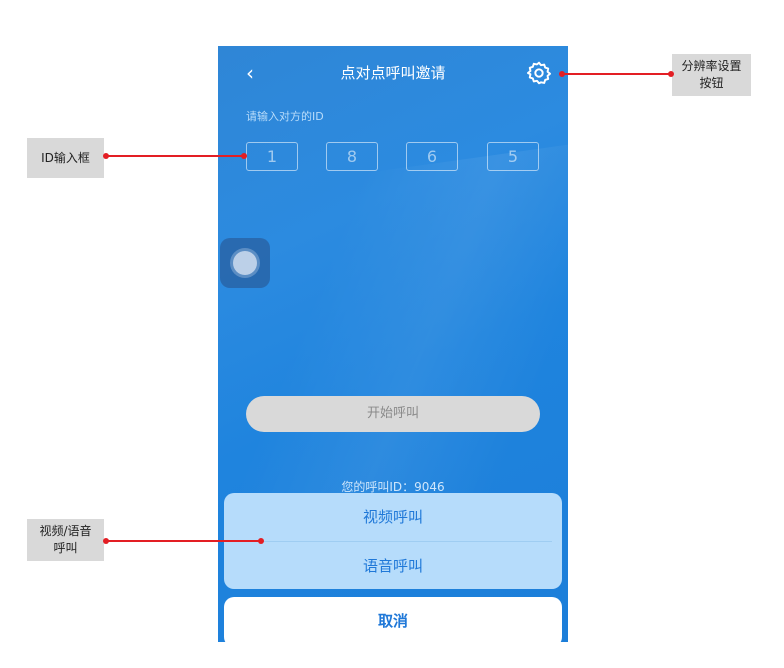 This screenshot has height=668, width=784. I want to click on callout-resolution-settings: 分辨率设置 按钮, so click(711, 75).